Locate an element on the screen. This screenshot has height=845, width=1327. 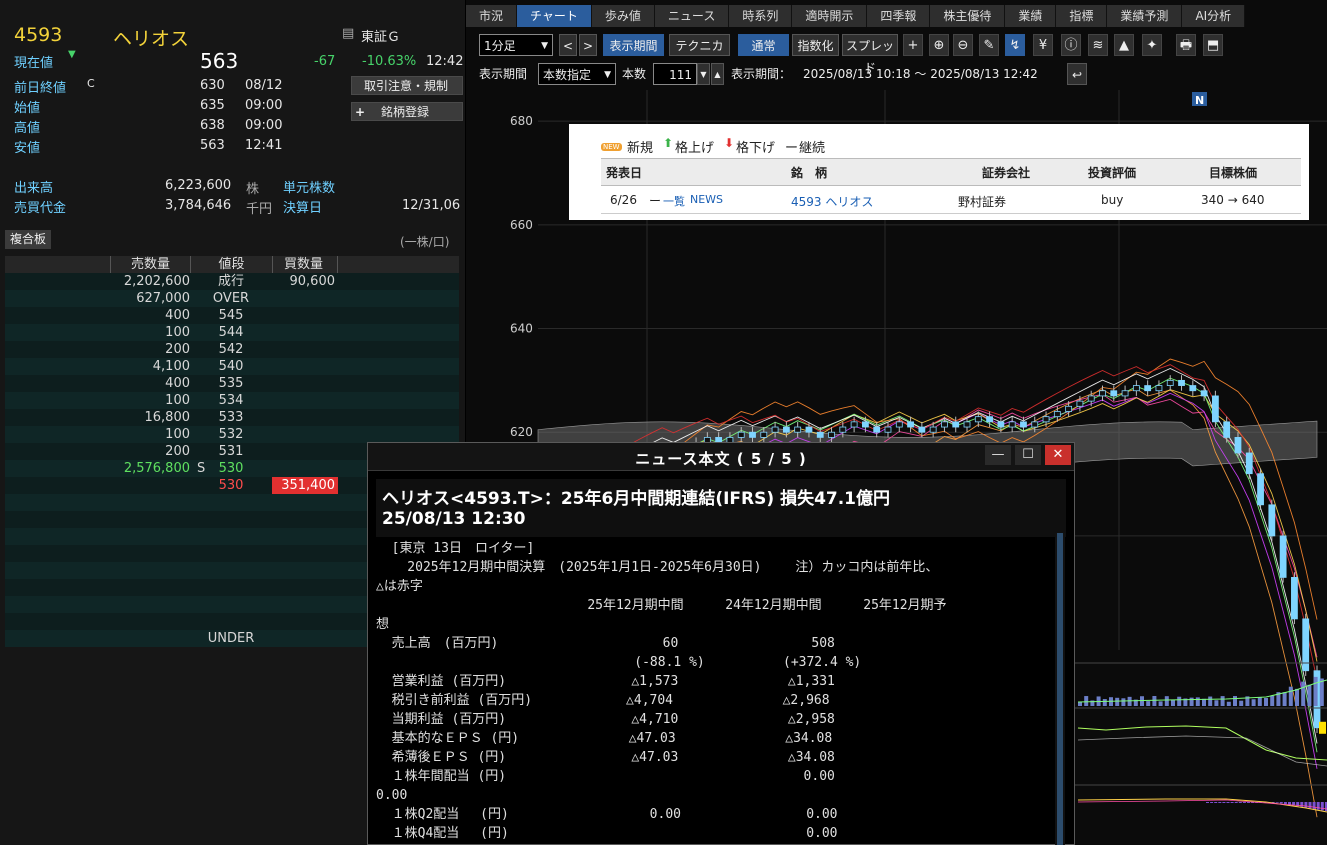
table-row: 400 535 is located at coordinates (232, 383).